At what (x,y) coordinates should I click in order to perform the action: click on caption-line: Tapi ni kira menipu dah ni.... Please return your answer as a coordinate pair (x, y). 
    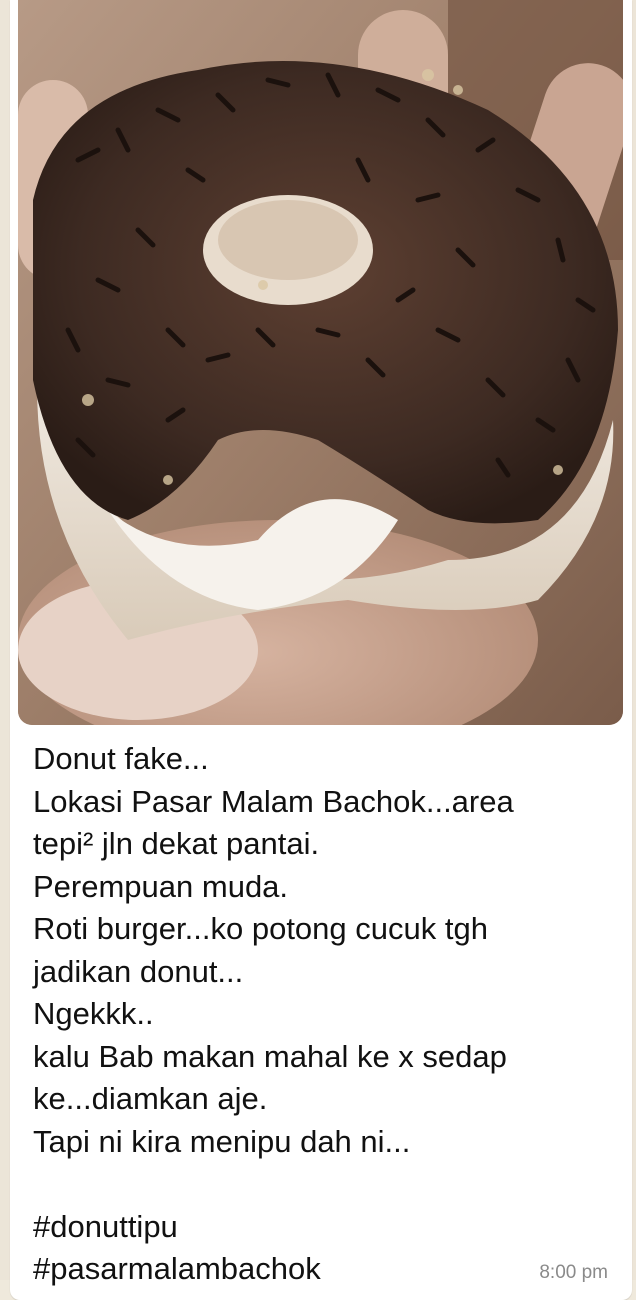
    Looking at the image, I should click on (222, 1141).